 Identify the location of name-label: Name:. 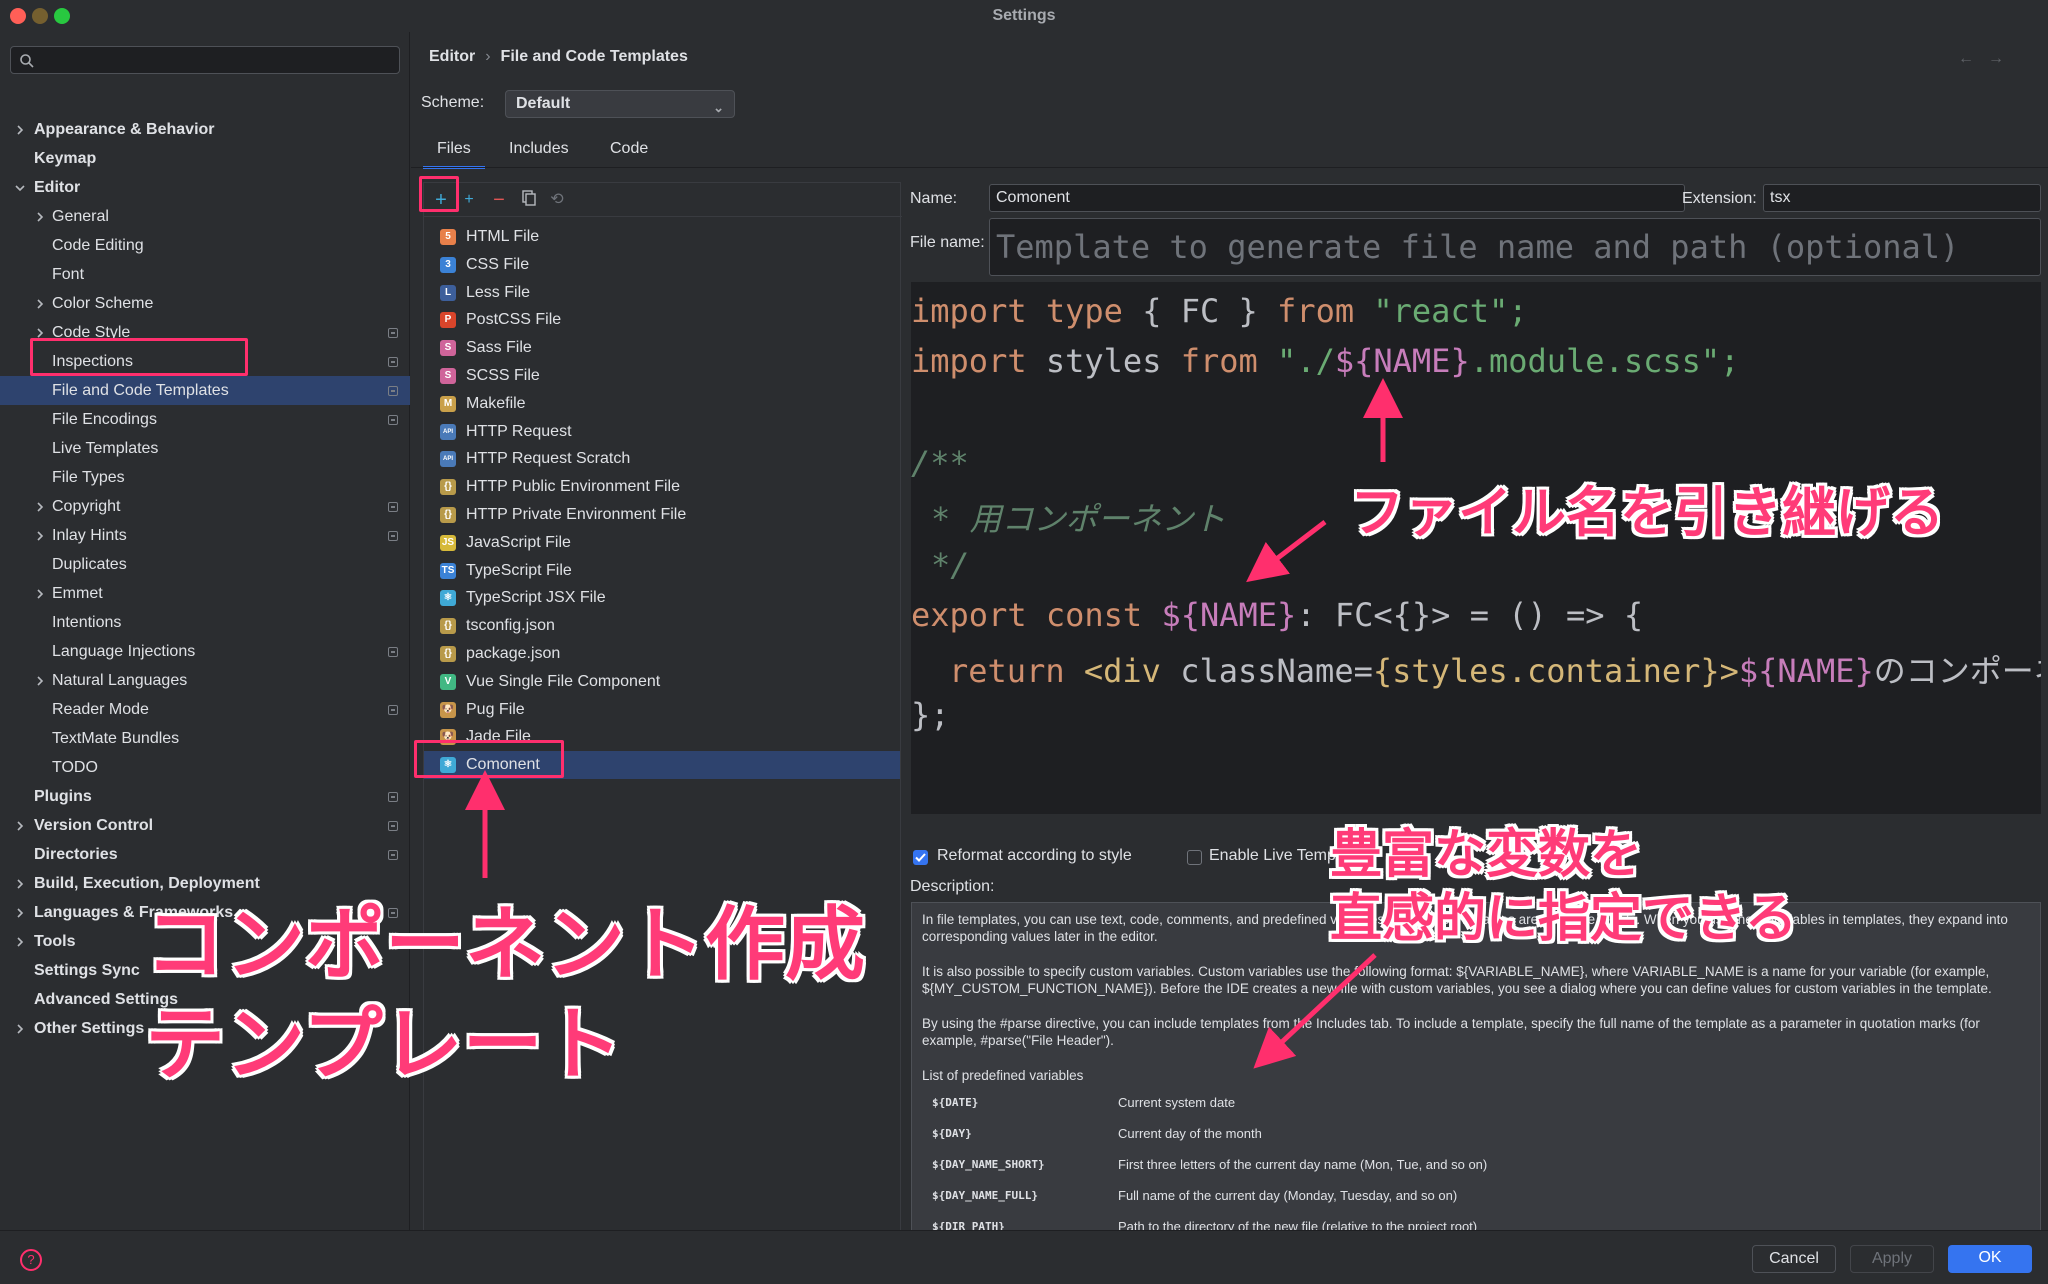
(934, 198).